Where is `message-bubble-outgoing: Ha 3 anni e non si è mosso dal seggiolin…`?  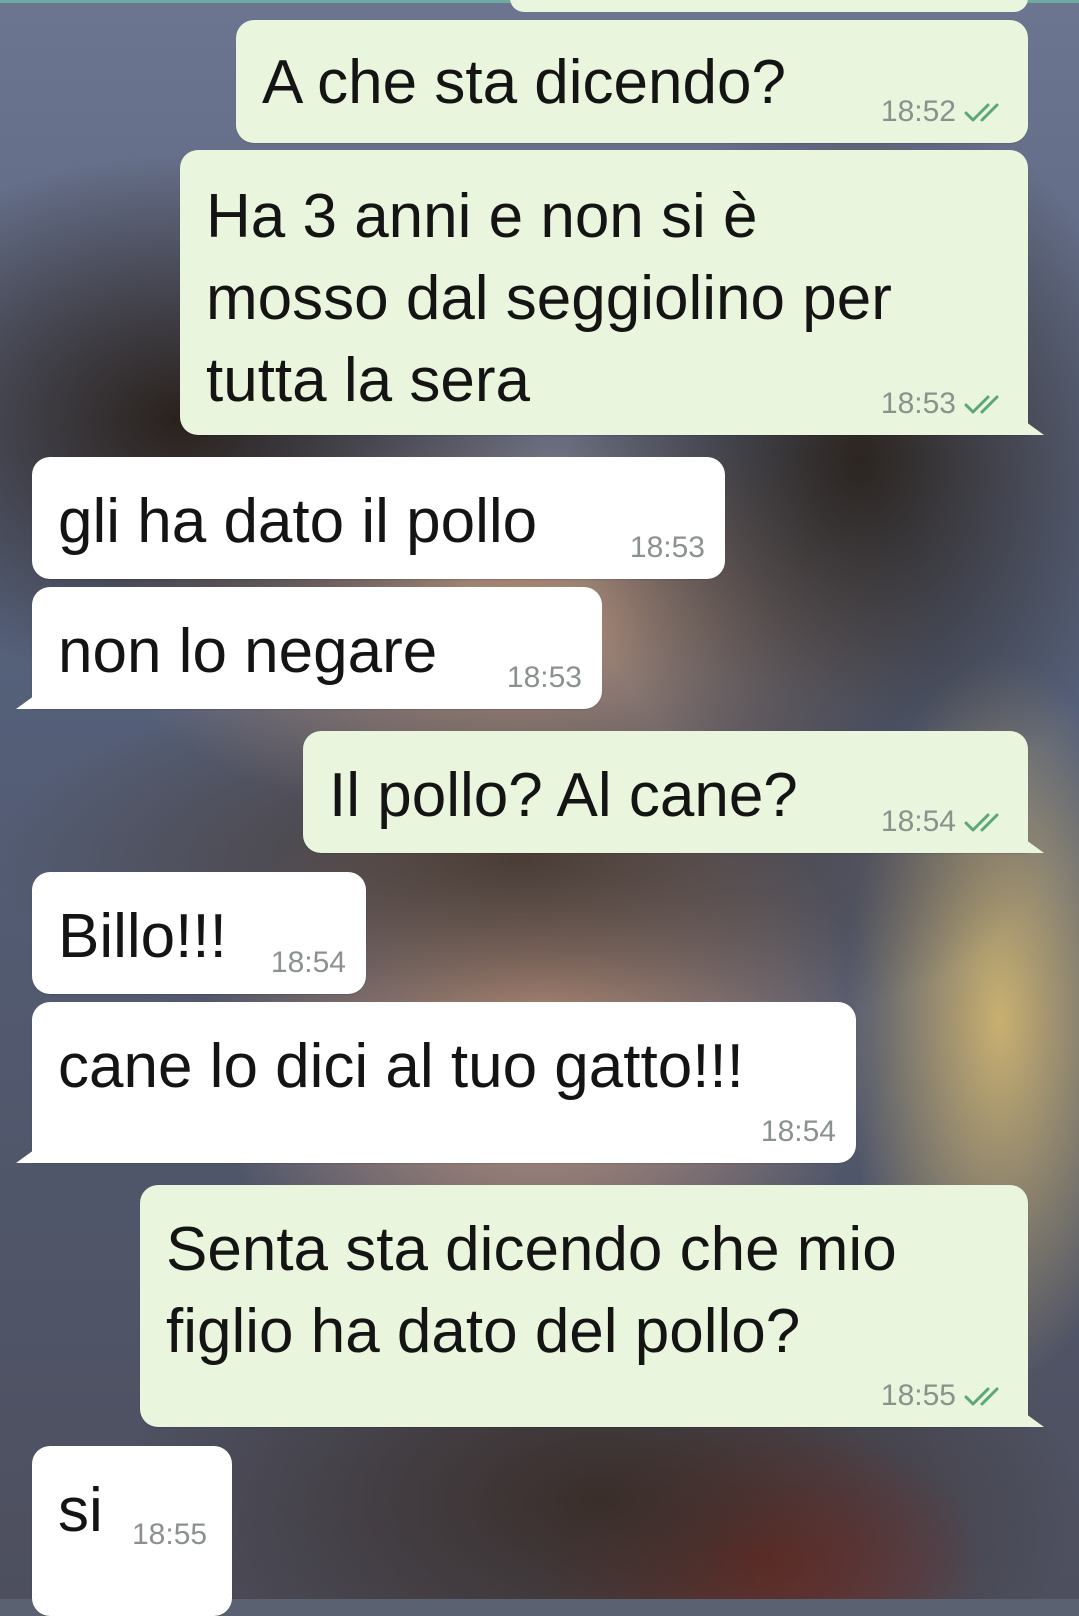 message-bubble-outgoing: Ha 3 anni e non si è mosso dal seggiolin… is located at coordinates (612, 292).